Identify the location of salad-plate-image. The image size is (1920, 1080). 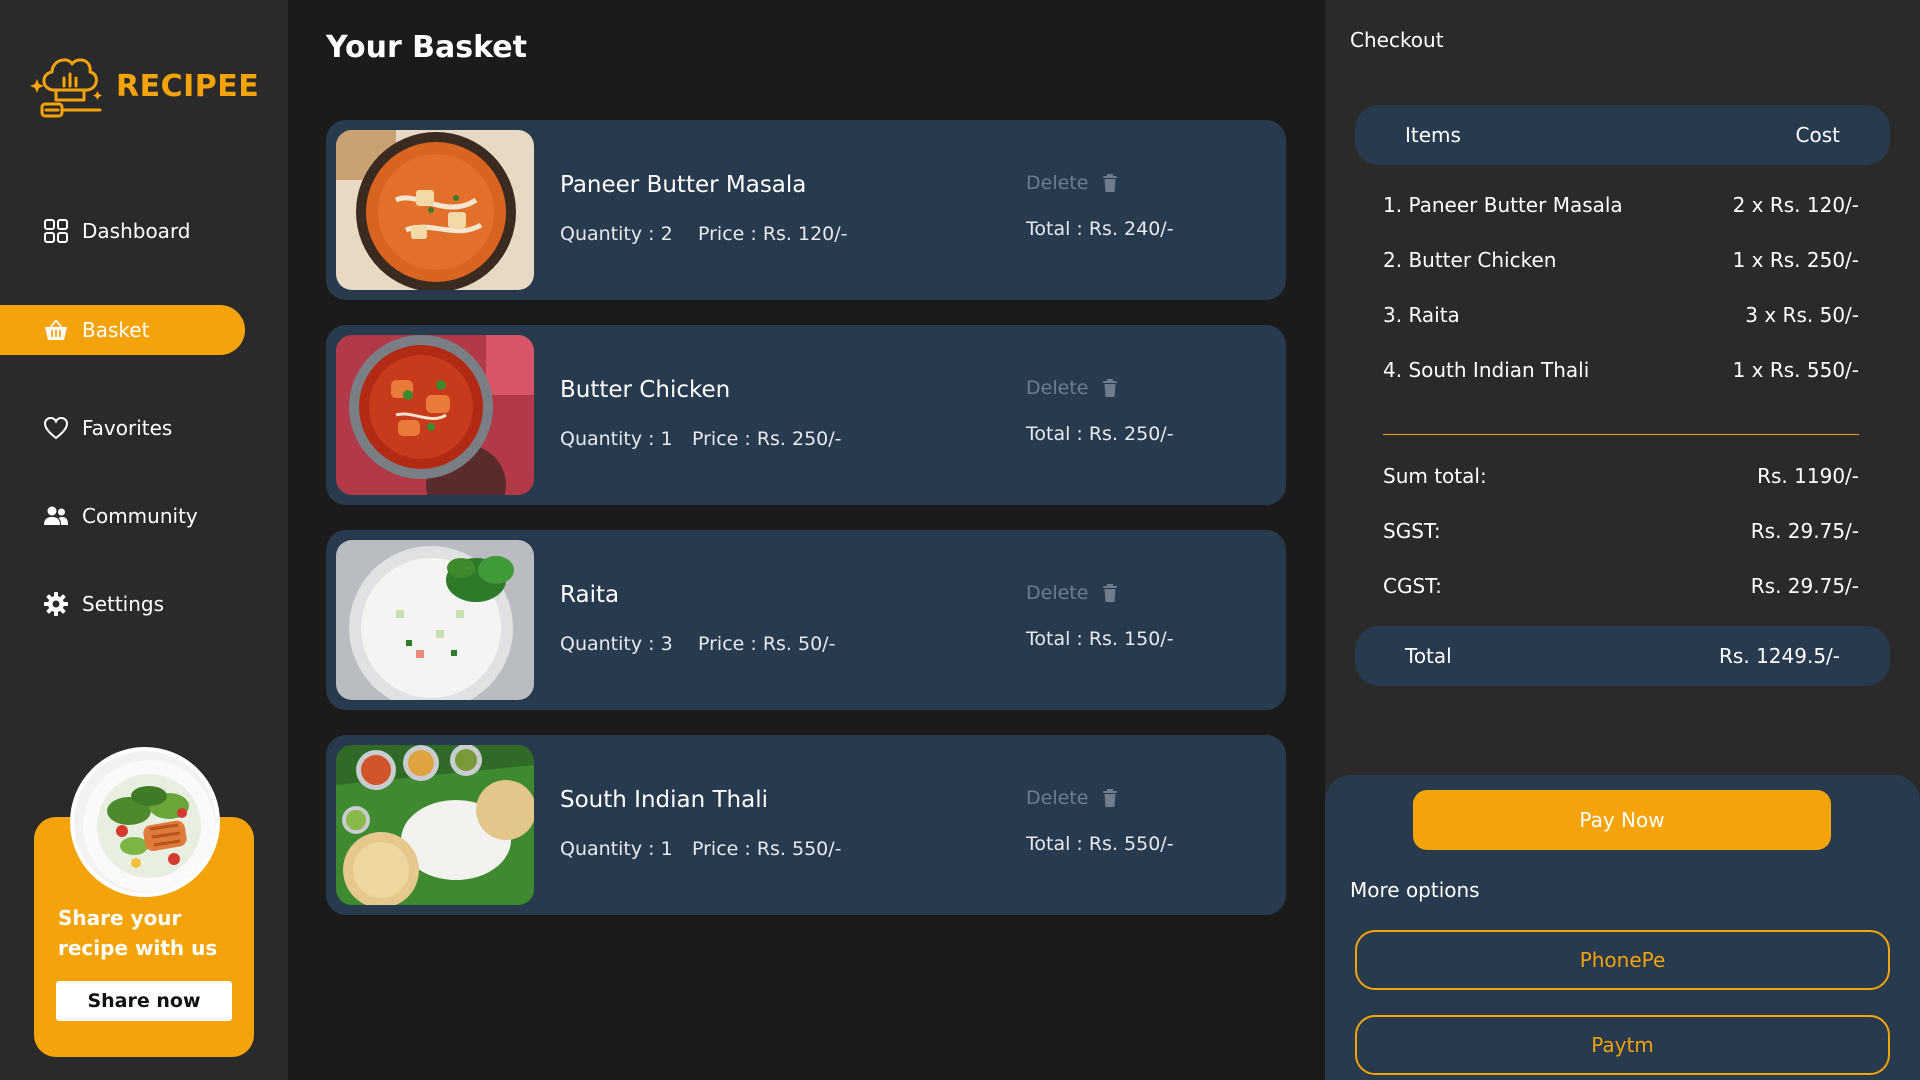
(145, 822).